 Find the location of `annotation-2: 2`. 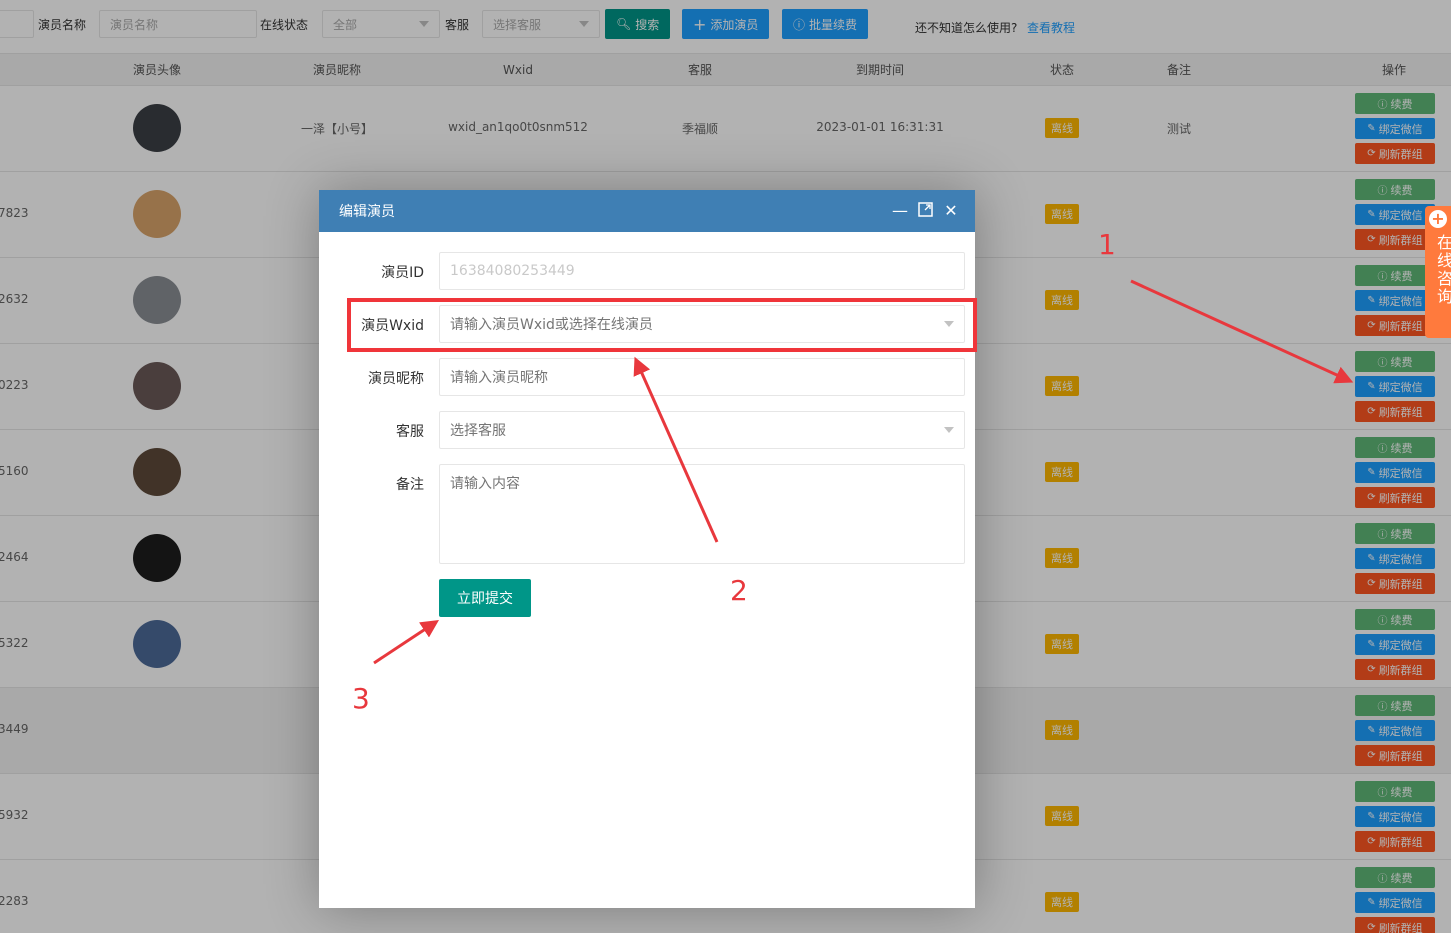

annotation-2: 2 is located at coordinates (739, 590).